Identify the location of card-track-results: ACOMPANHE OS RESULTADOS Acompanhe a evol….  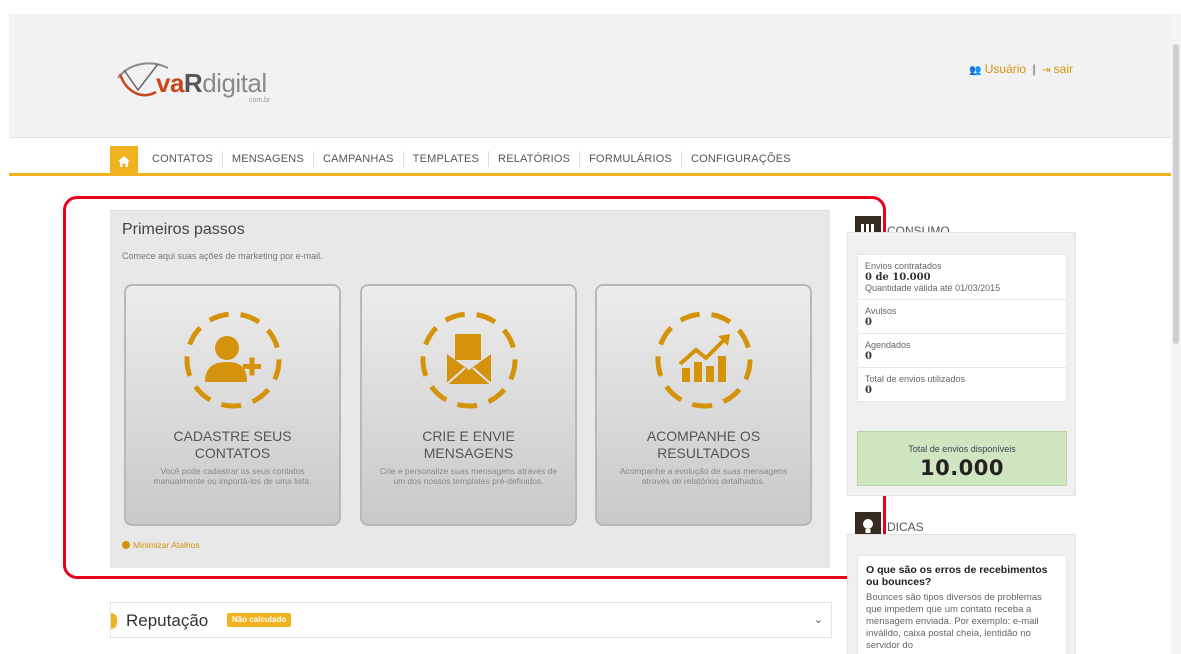
(703, 405).